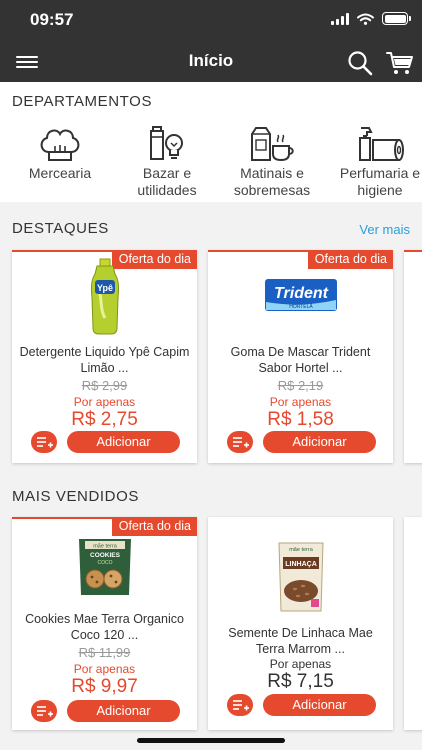  Describe the element at coordinates (167, 181) in the screenshot. I see `department-label: Bazar e utilidades` at that location.